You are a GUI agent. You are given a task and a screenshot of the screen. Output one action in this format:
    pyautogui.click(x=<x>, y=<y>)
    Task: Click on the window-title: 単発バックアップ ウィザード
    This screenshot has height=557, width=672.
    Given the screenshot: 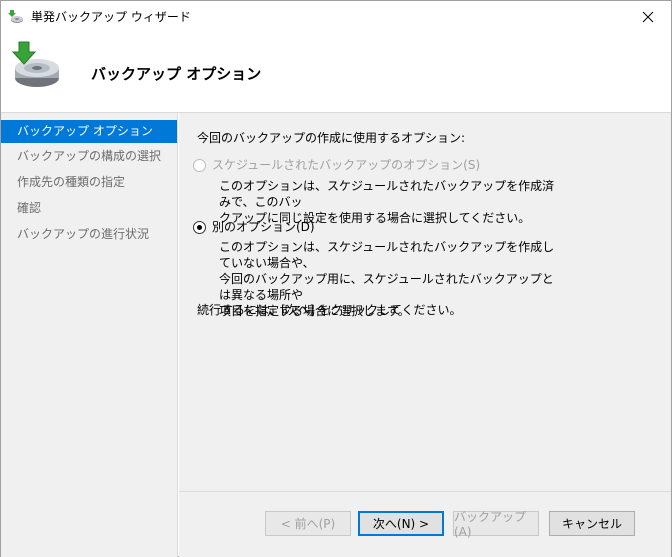 What is the action you would take?
    pyautogui.click(x=111, y=17)
    